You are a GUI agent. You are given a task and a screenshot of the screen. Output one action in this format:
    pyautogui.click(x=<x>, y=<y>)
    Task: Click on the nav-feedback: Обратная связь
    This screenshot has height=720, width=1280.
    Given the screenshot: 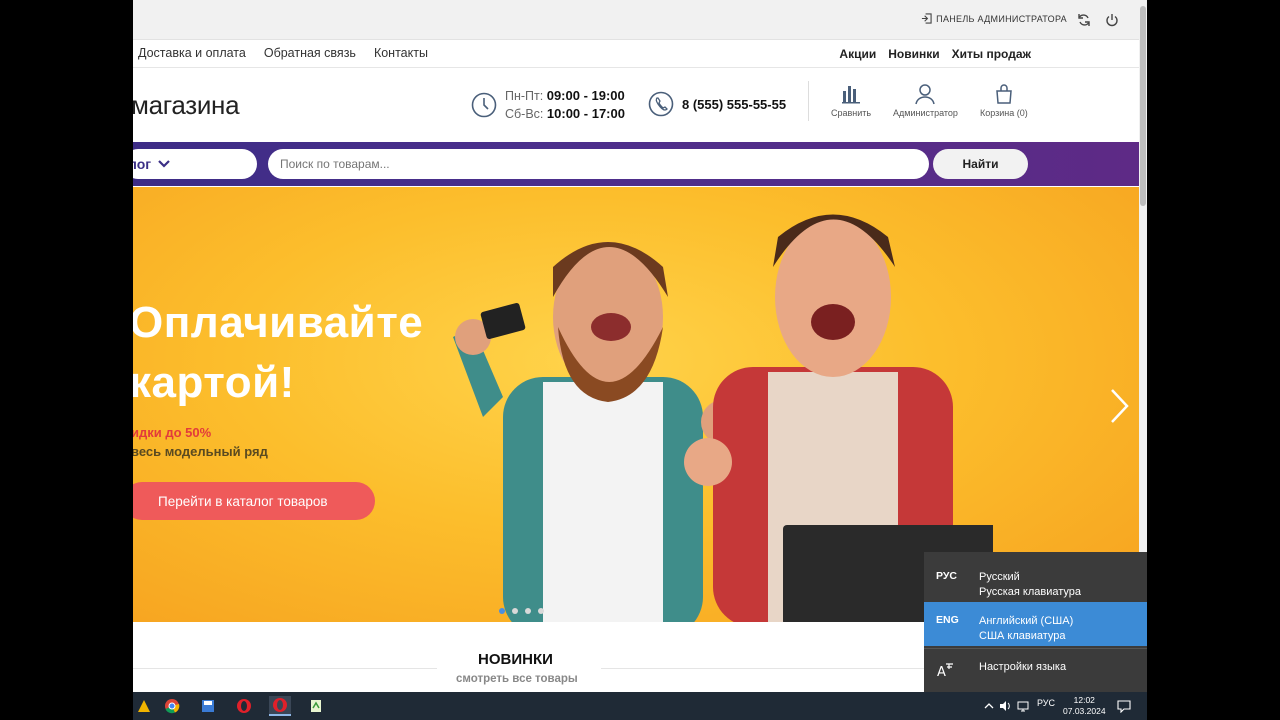 What is the action you would take?
    pyautogui.click(x=310, y=53)
    